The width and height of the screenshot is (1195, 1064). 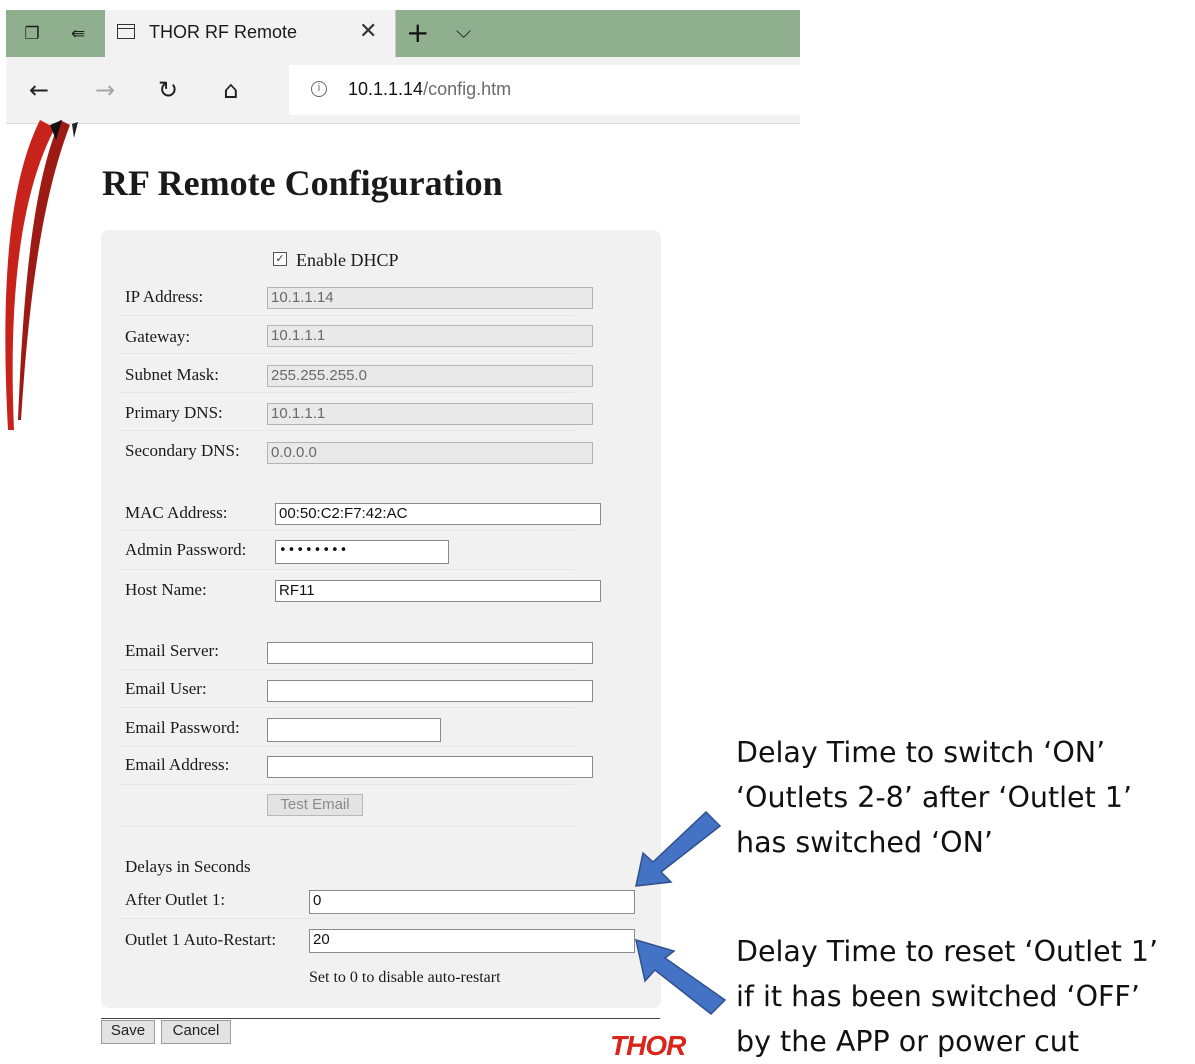 What do you see at coordinates (648, 1045) in the screenshot?
I see `thor-logo: THOR` at bounding box center [648, 1045].